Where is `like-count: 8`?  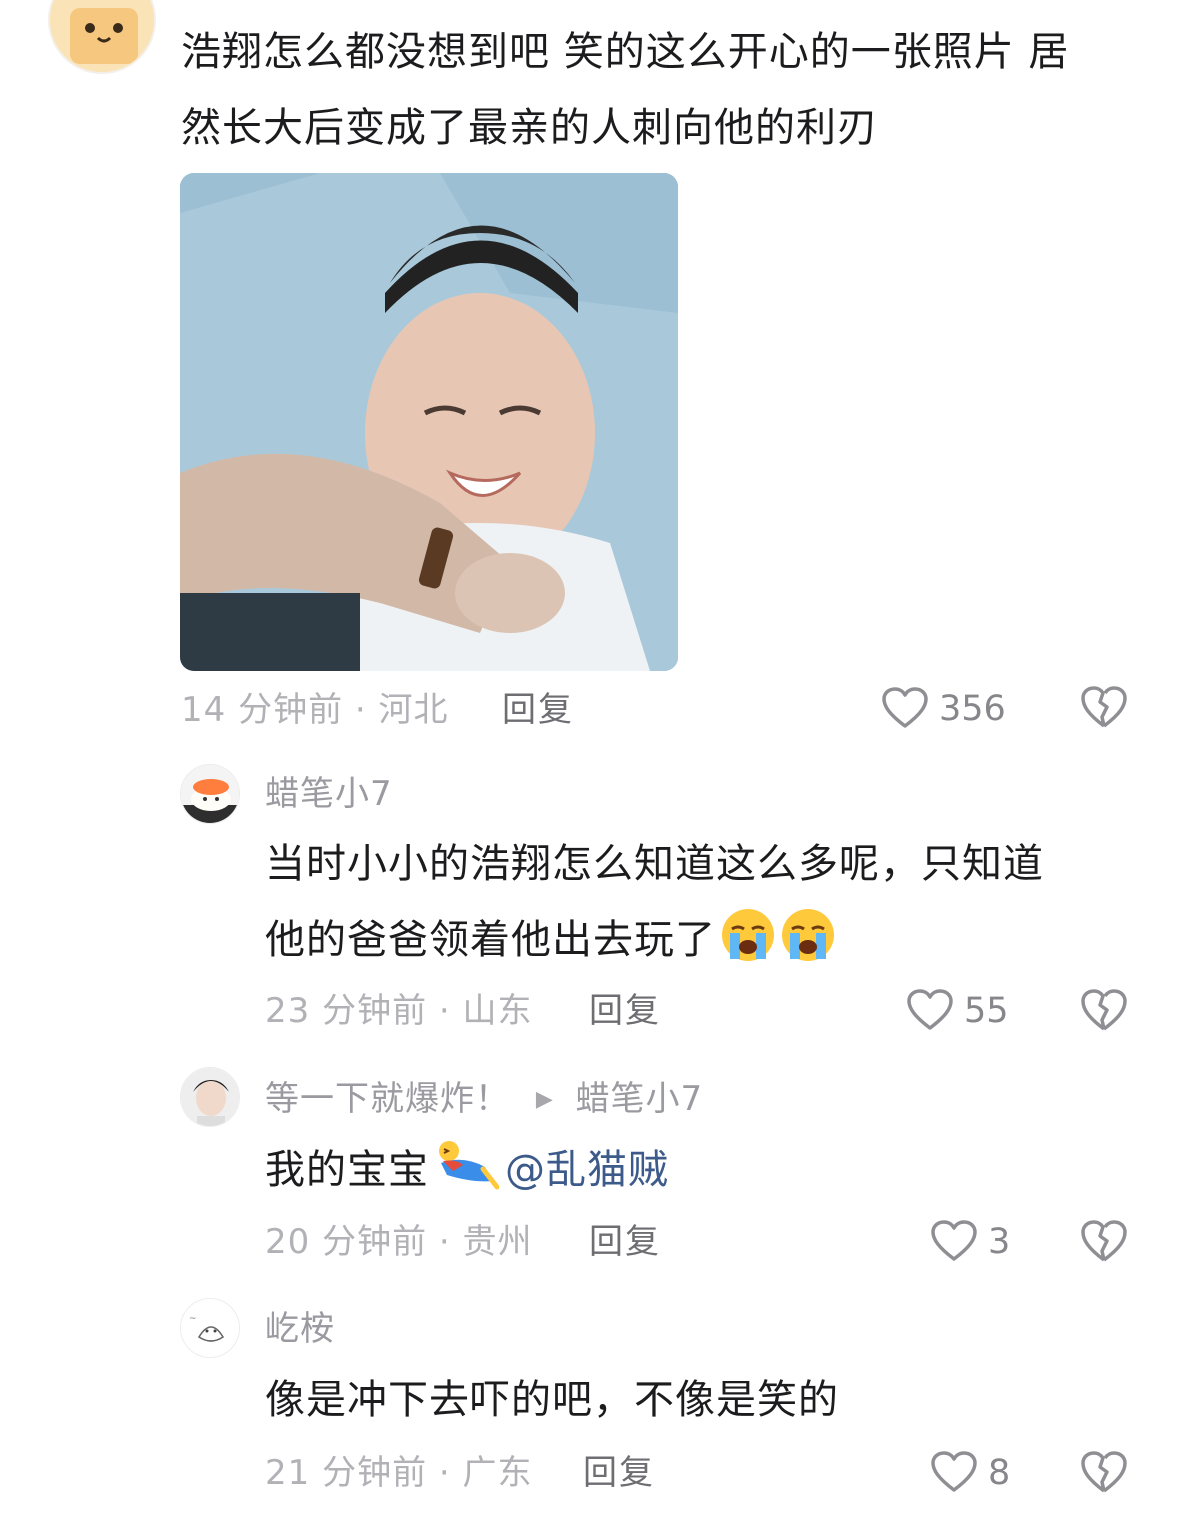 like-count: 8 is located at coordinates (999, 1473).